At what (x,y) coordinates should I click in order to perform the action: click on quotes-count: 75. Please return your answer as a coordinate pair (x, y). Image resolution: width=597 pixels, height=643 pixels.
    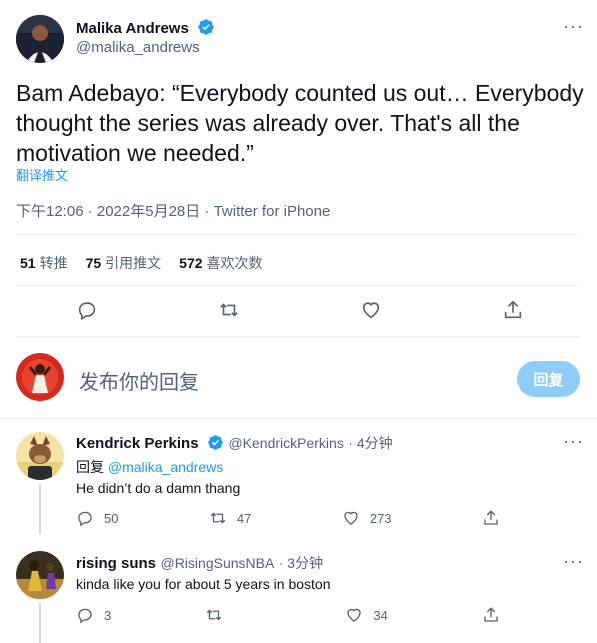
    Looking at the image, I should click on (93, 263).